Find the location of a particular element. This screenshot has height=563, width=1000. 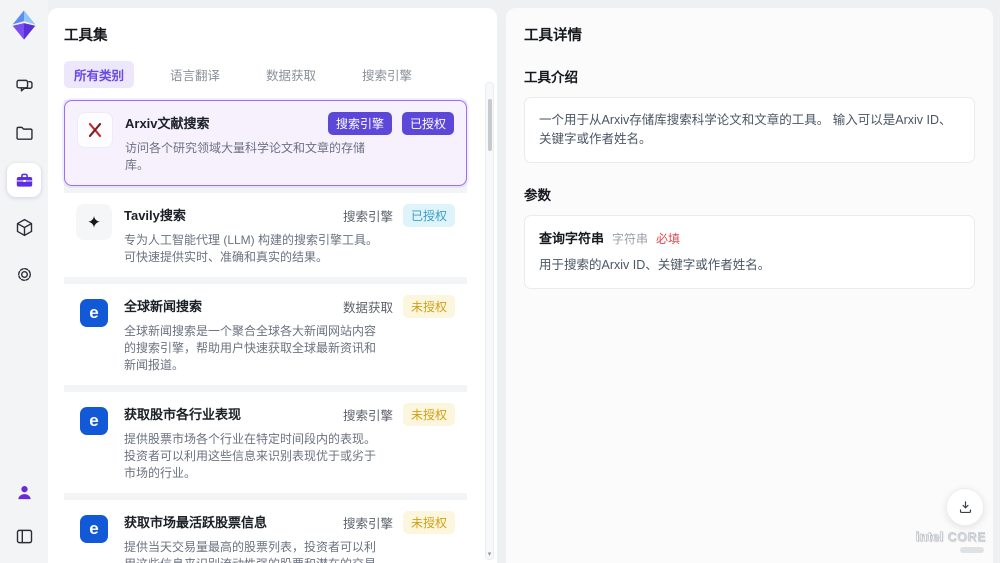

intel-logo-text: intel is located at coordinates (929, 537).